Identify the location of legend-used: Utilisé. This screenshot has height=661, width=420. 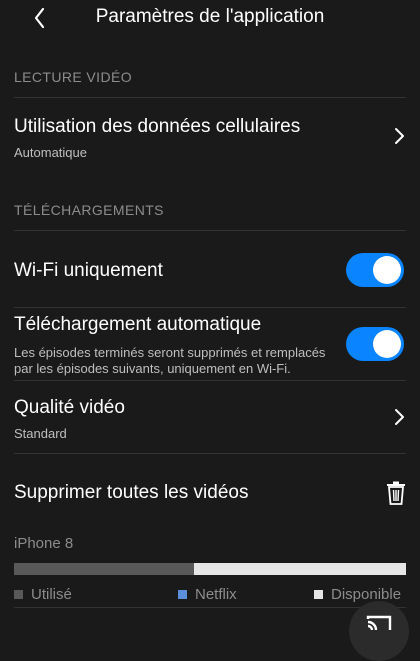
(43, 594).